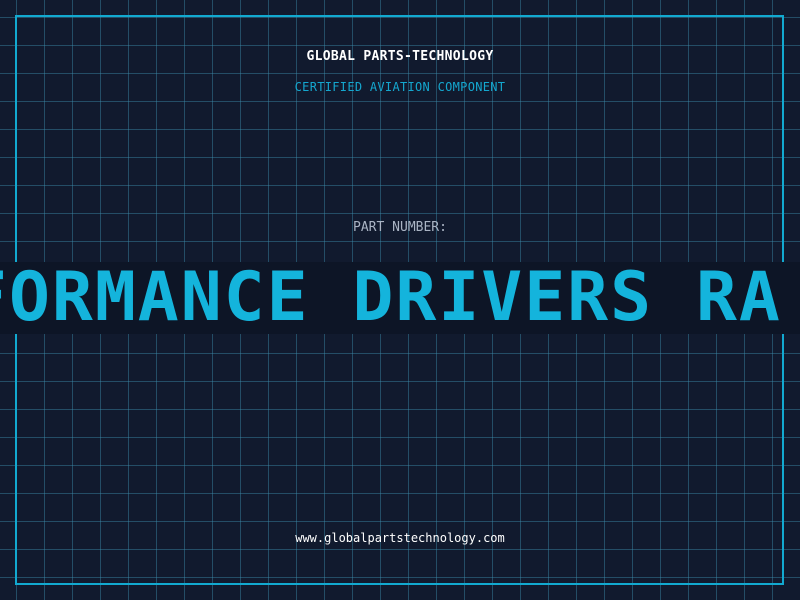 The image size is (800, 600). I want to click on website-url: www.globalpartstechnology.com, so click(400, 538).